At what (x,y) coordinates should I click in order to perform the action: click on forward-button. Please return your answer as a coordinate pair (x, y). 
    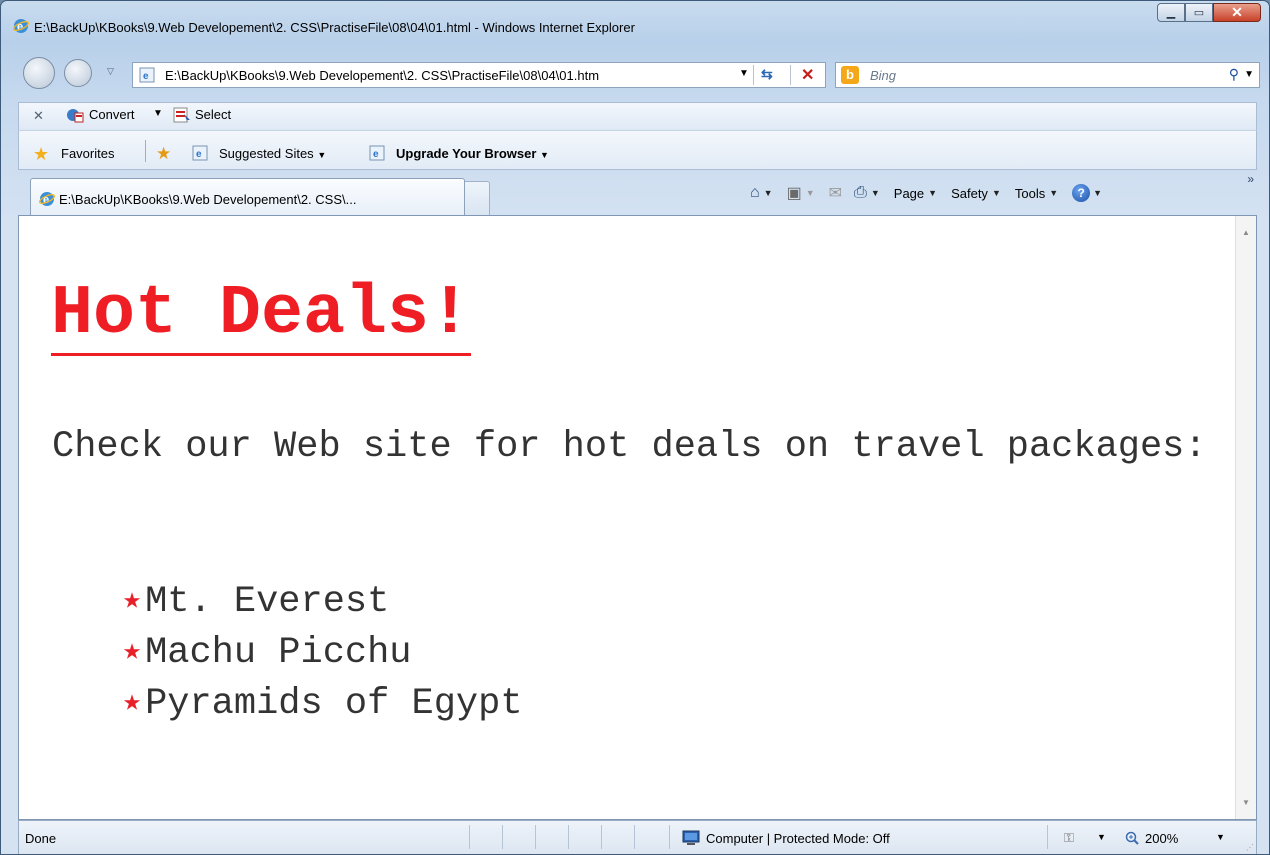
    Looking at the image, I should click on (78, 73).